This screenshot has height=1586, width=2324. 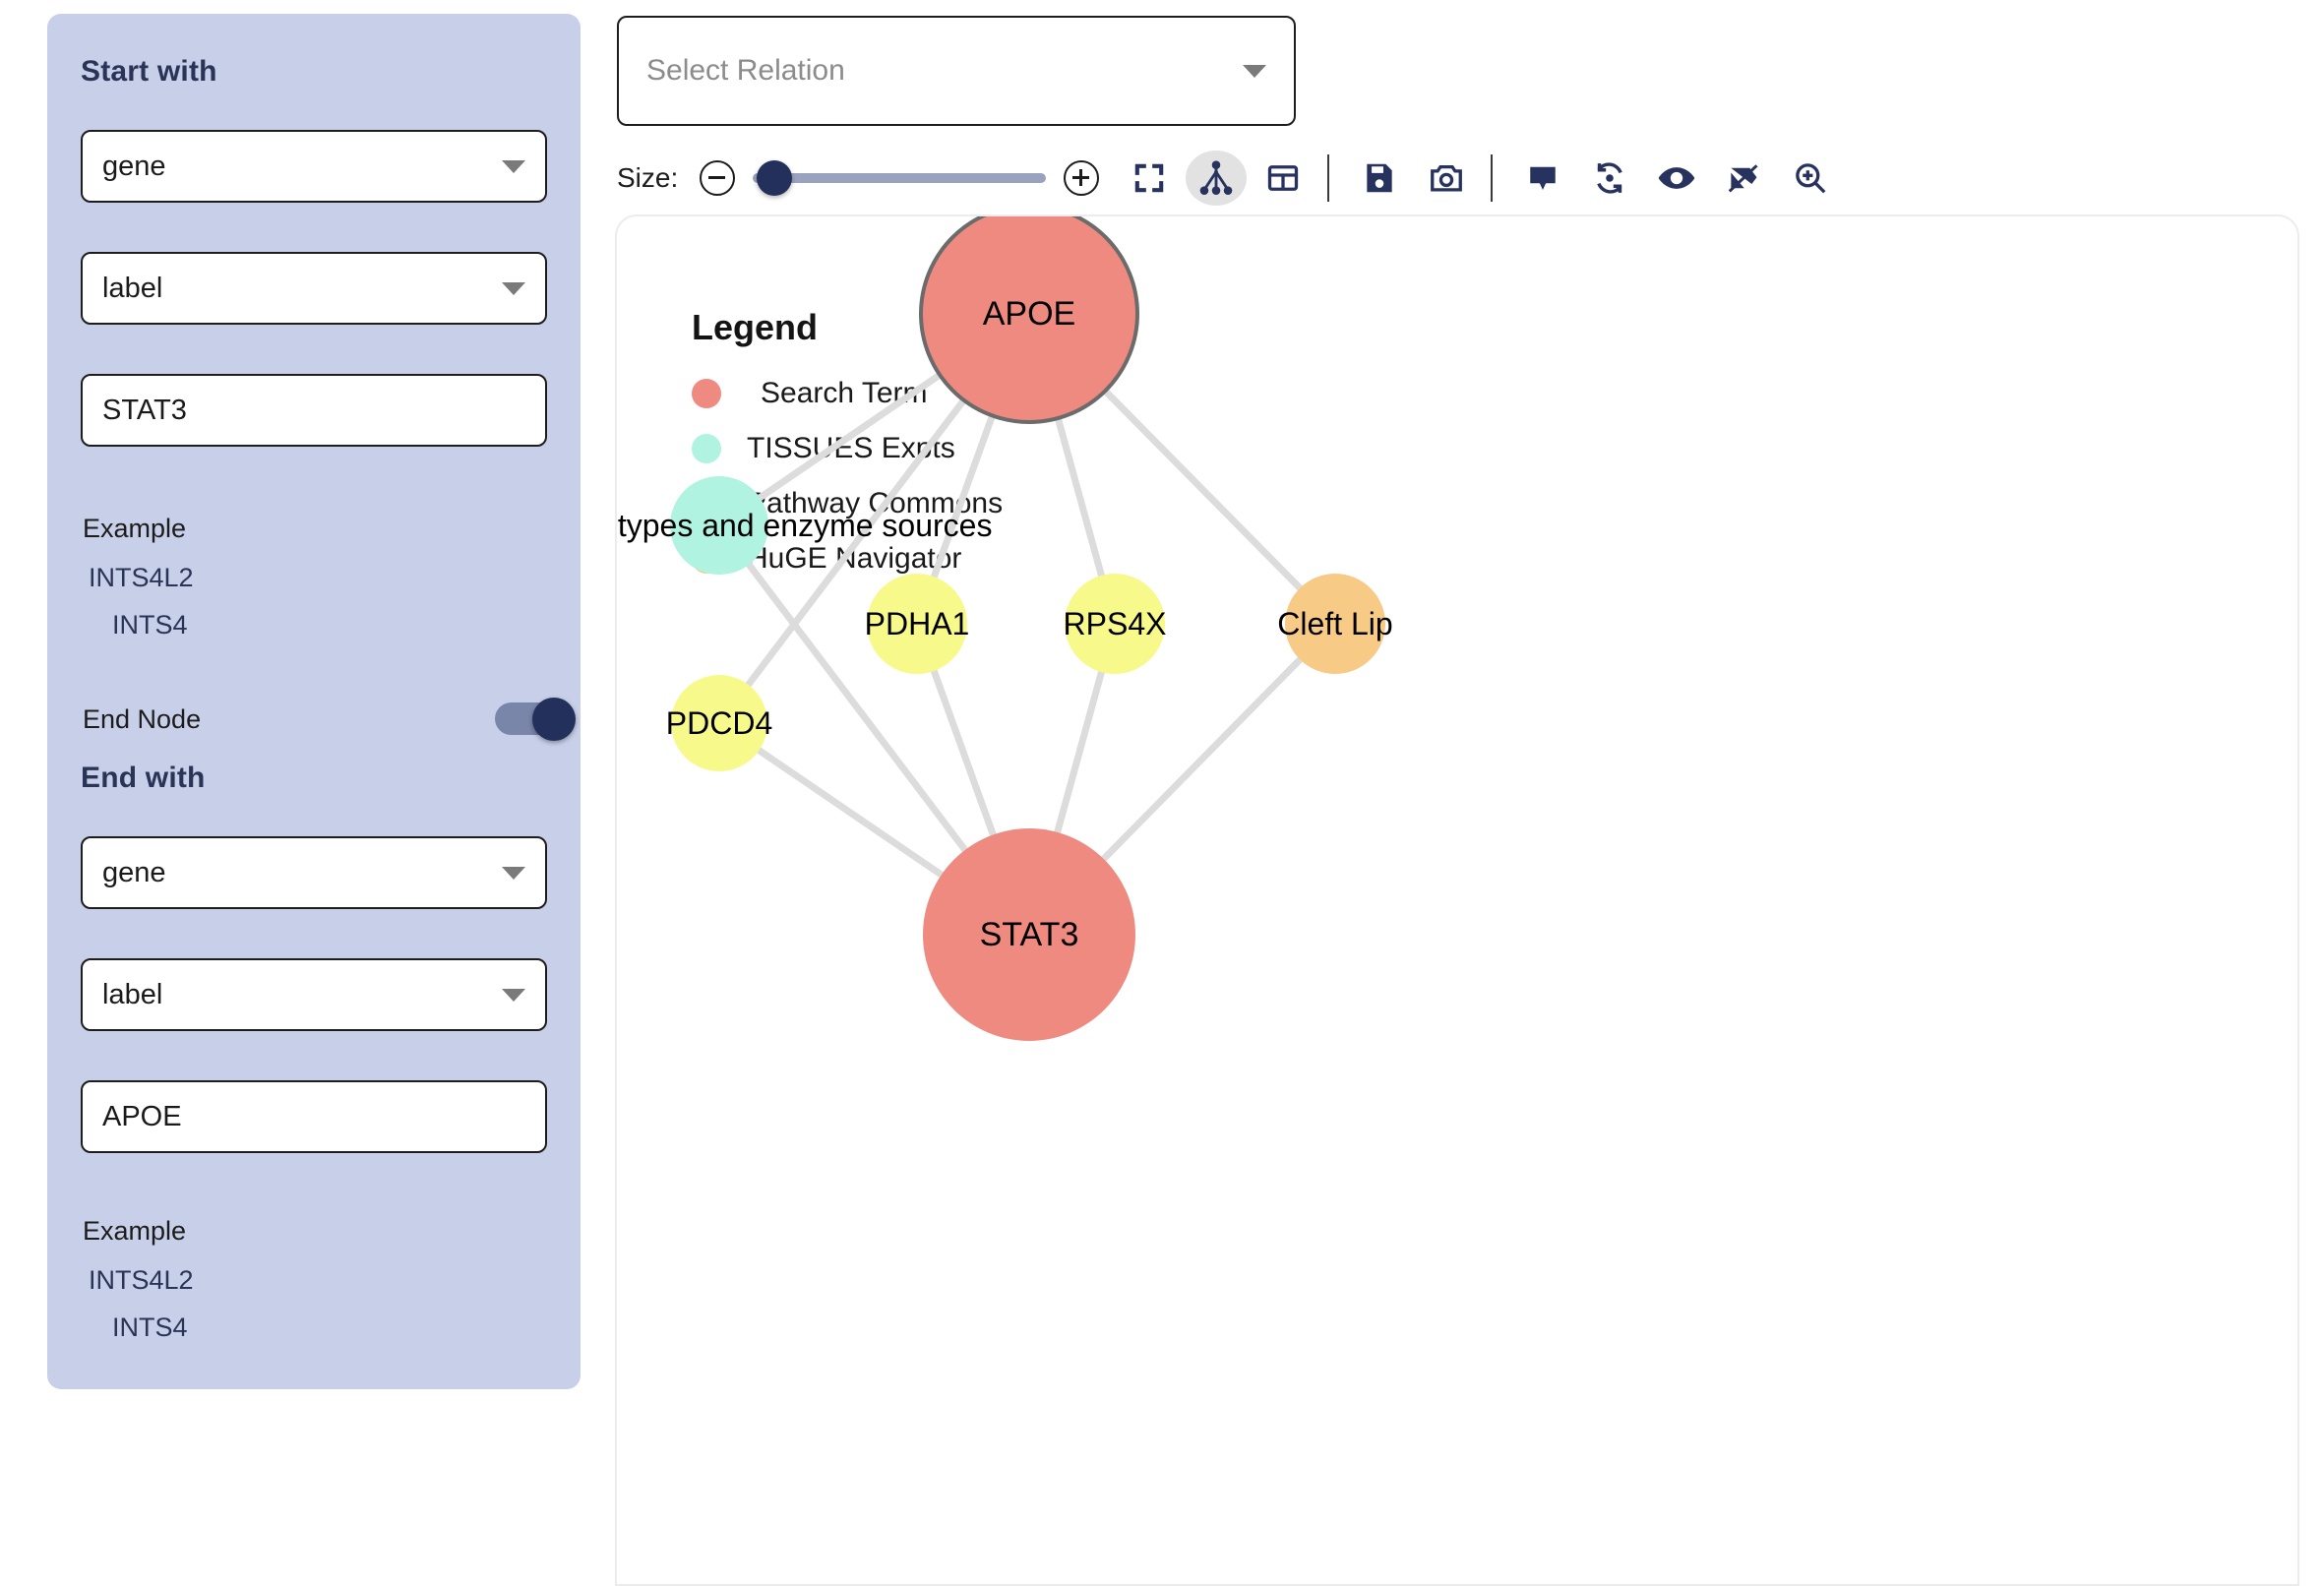 I want to click on start-node-value-input: STAT3, so click(x=314, y=410).